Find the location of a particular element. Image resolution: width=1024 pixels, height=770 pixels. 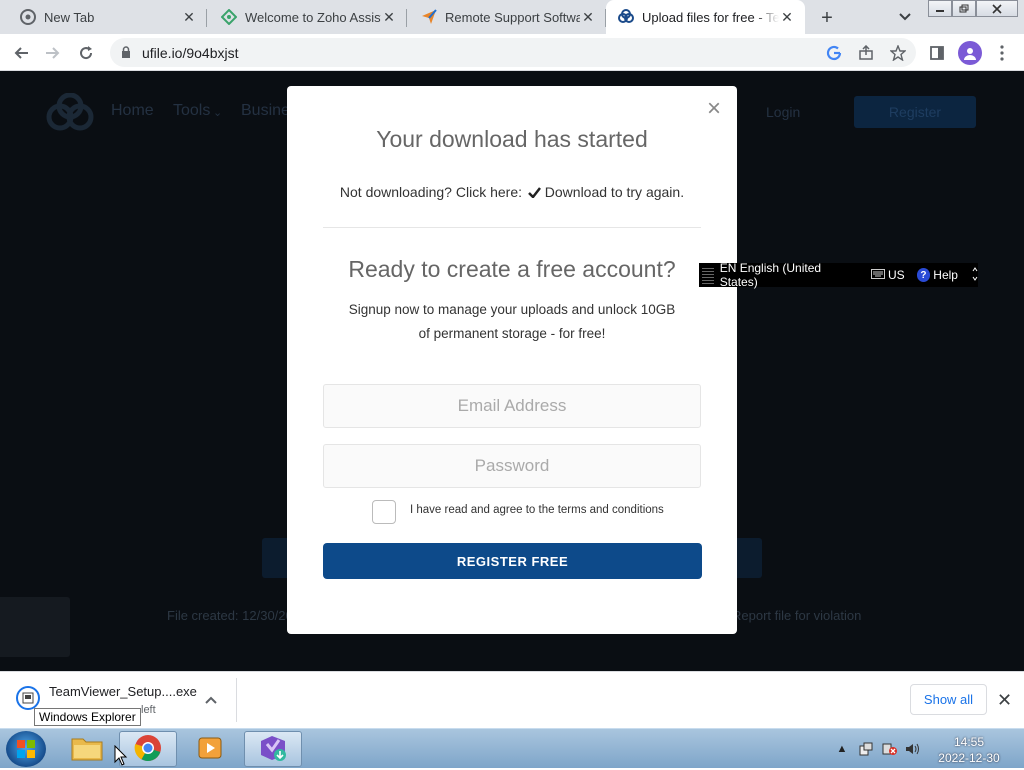

zoho-assist-icon is located at coordinates (229, 17).